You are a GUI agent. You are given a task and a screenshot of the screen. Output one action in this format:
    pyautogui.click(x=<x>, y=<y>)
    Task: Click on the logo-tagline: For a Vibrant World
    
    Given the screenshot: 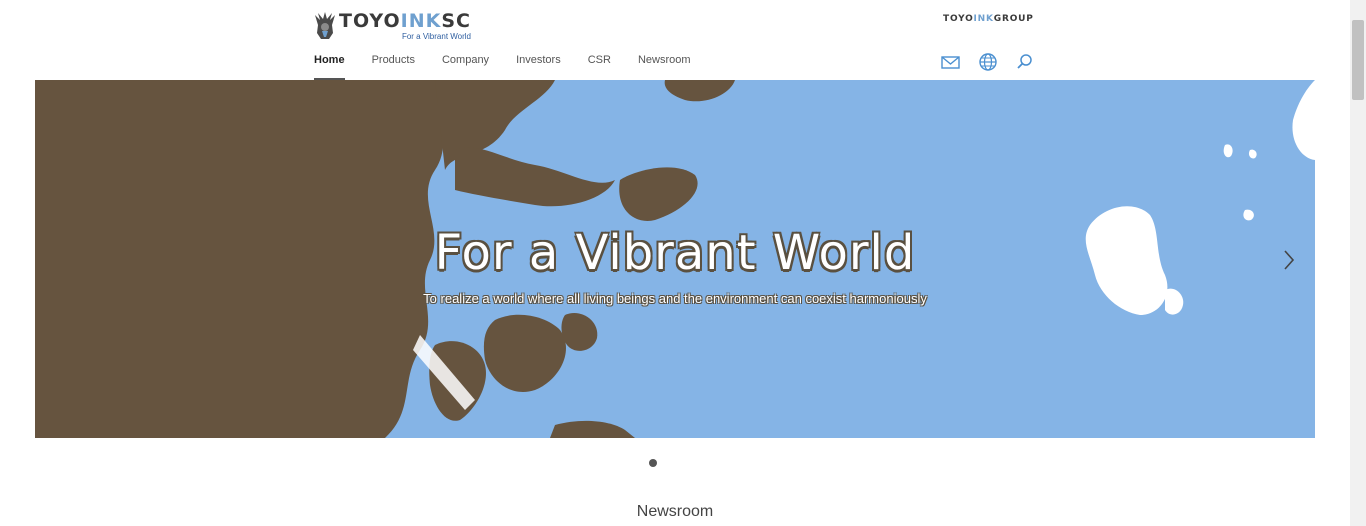 What is the action you would take?
    pyautogui.click(x=436, y=36)
    